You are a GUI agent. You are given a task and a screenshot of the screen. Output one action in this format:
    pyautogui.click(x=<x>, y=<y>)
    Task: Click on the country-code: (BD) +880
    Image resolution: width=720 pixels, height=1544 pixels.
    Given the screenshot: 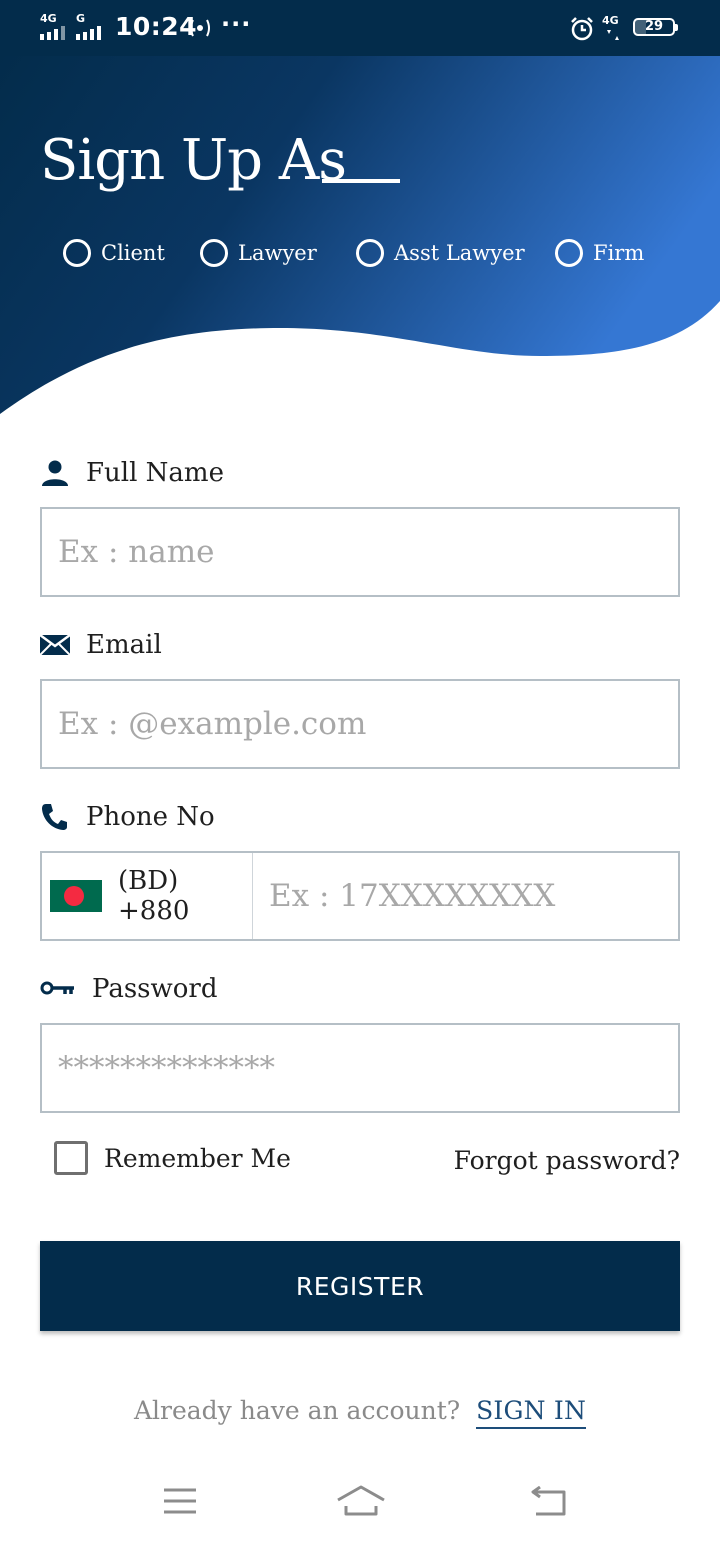 What is the action you would take?
    pyautogui.click(x=154, y=896)
    